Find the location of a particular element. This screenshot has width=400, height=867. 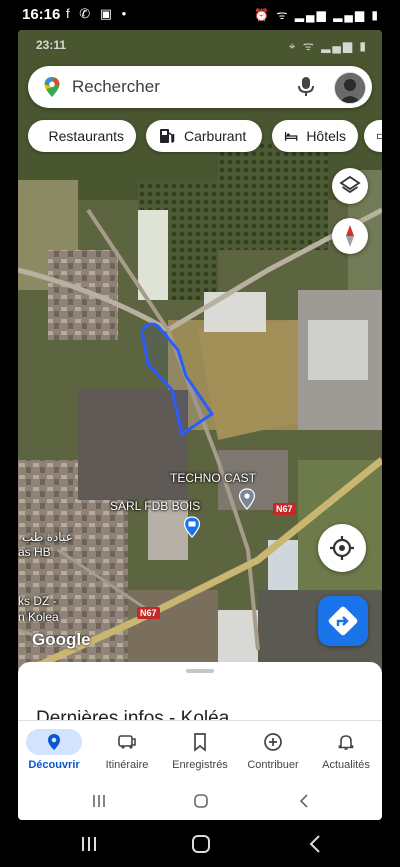

location-pin-icon is located at coordinates (54, 742).